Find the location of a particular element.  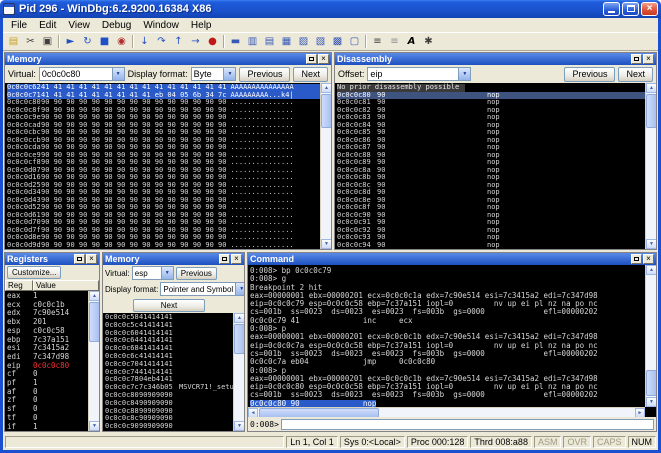

register-row: zf 0 is located at coordinates (47, 400).